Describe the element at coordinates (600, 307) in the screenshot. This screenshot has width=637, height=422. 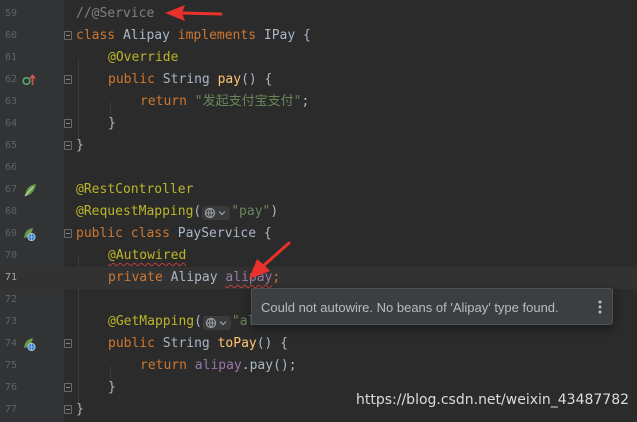
I see `more-vertical-icon` at that location.